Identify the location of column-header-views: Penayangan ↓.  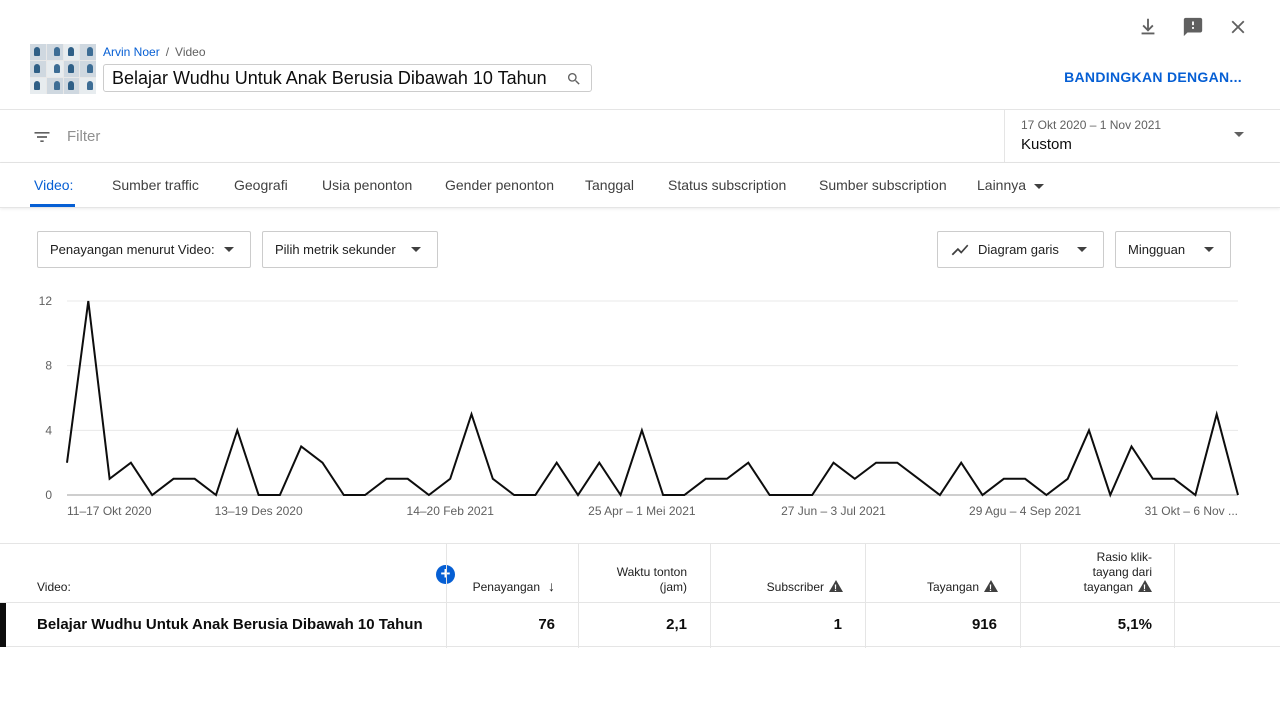
(514, 587).